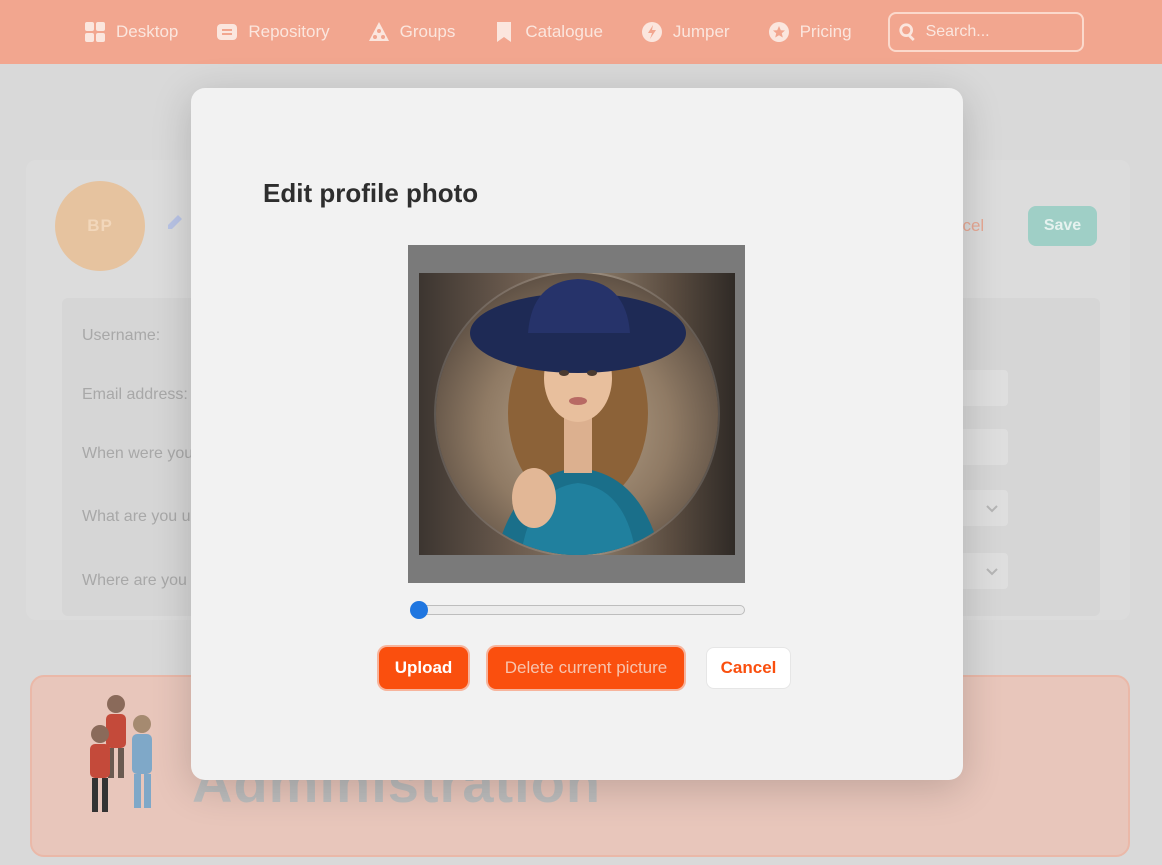  I want to click on birthdate-label: When were you, so click(138, 453).